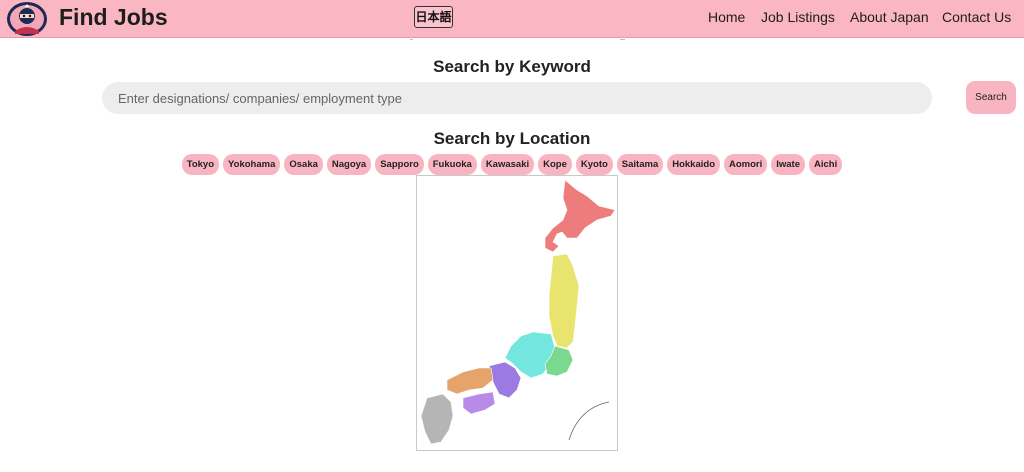 The width and height of the screenshot is (1024, 472). Describe the element at coordinates (555, 164) in the screenshot. I see `location-chip-kope: Kope` at that location.